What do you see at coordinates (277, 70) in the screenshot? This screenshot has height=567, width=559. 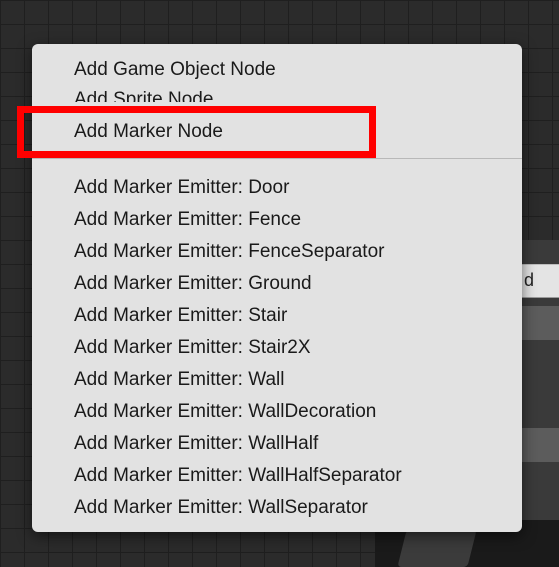 I see `menu-item-add-game-object-node: Add Game Object Node` at bounding box center [277, 70].